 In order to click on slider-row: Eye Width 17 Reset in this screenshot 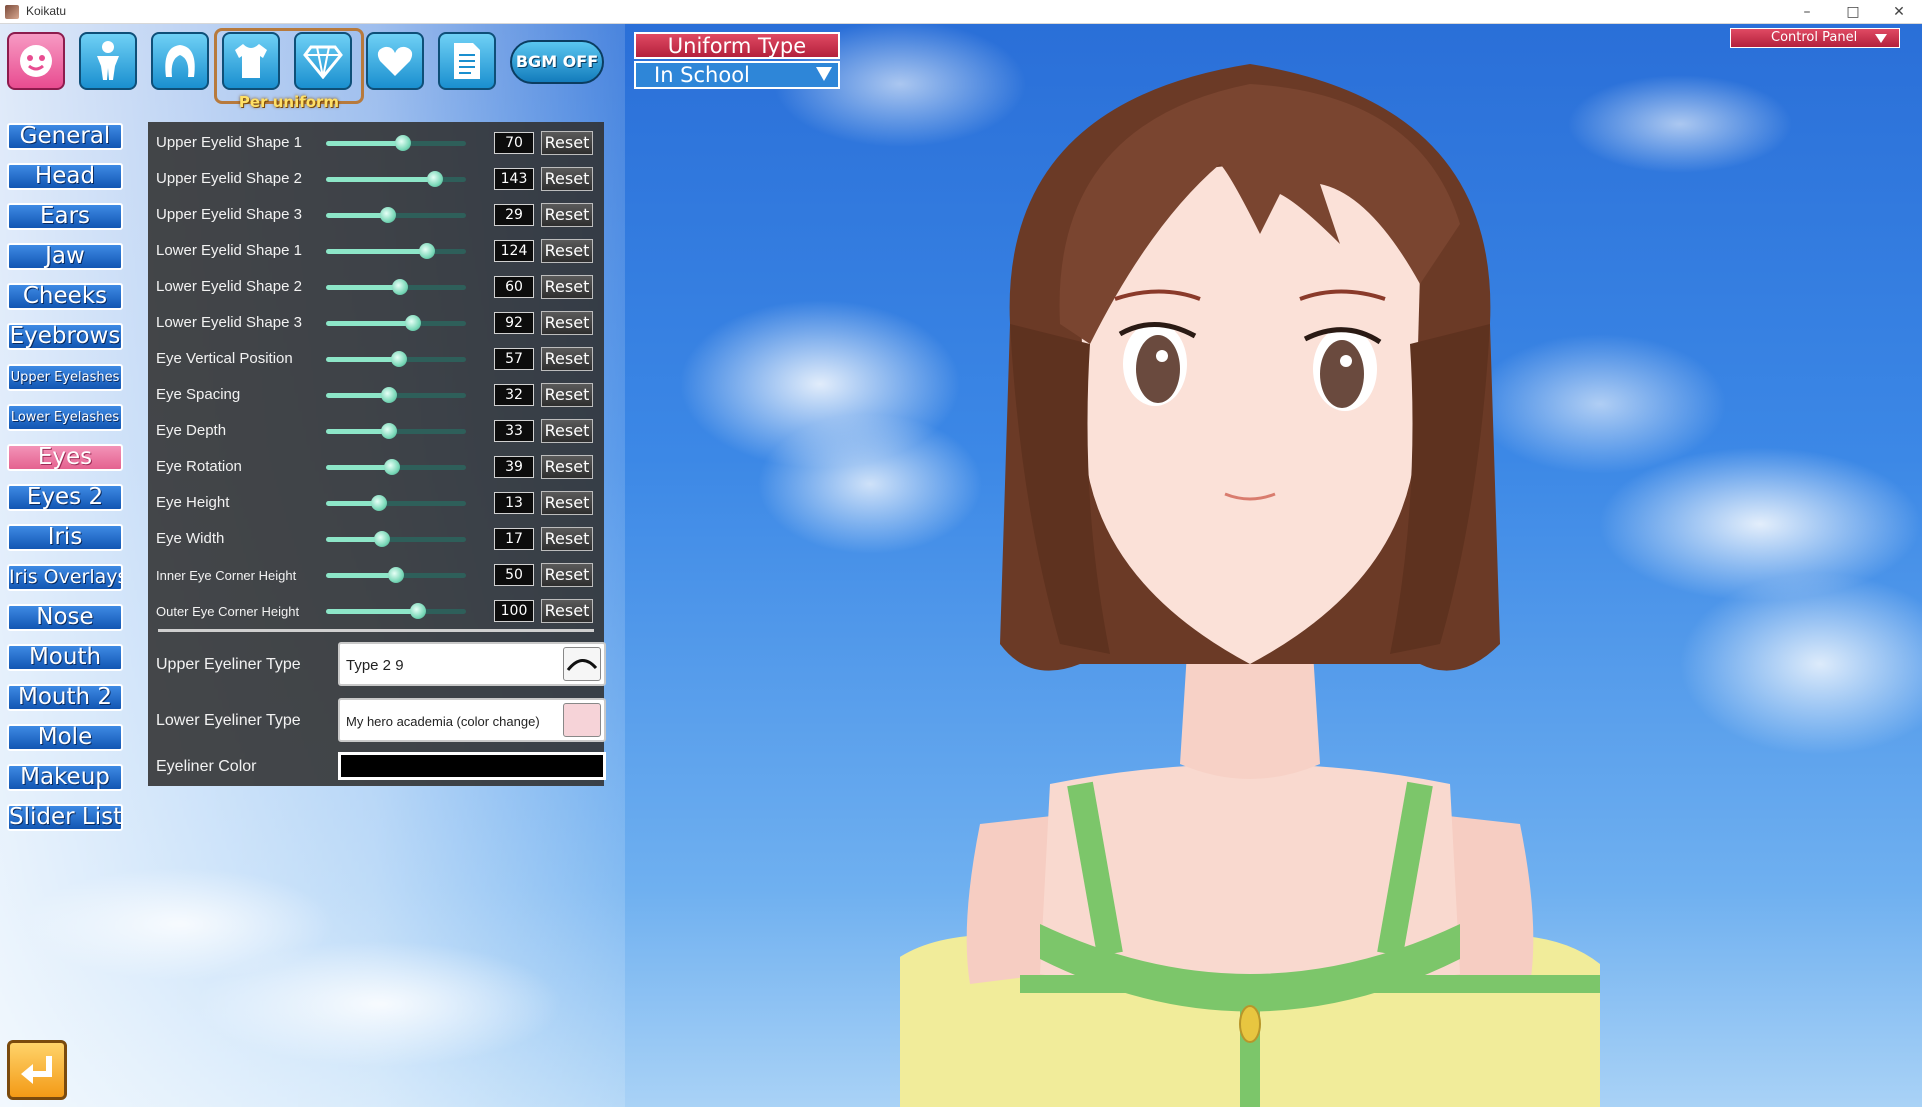, I will do `click(376, 539)`.